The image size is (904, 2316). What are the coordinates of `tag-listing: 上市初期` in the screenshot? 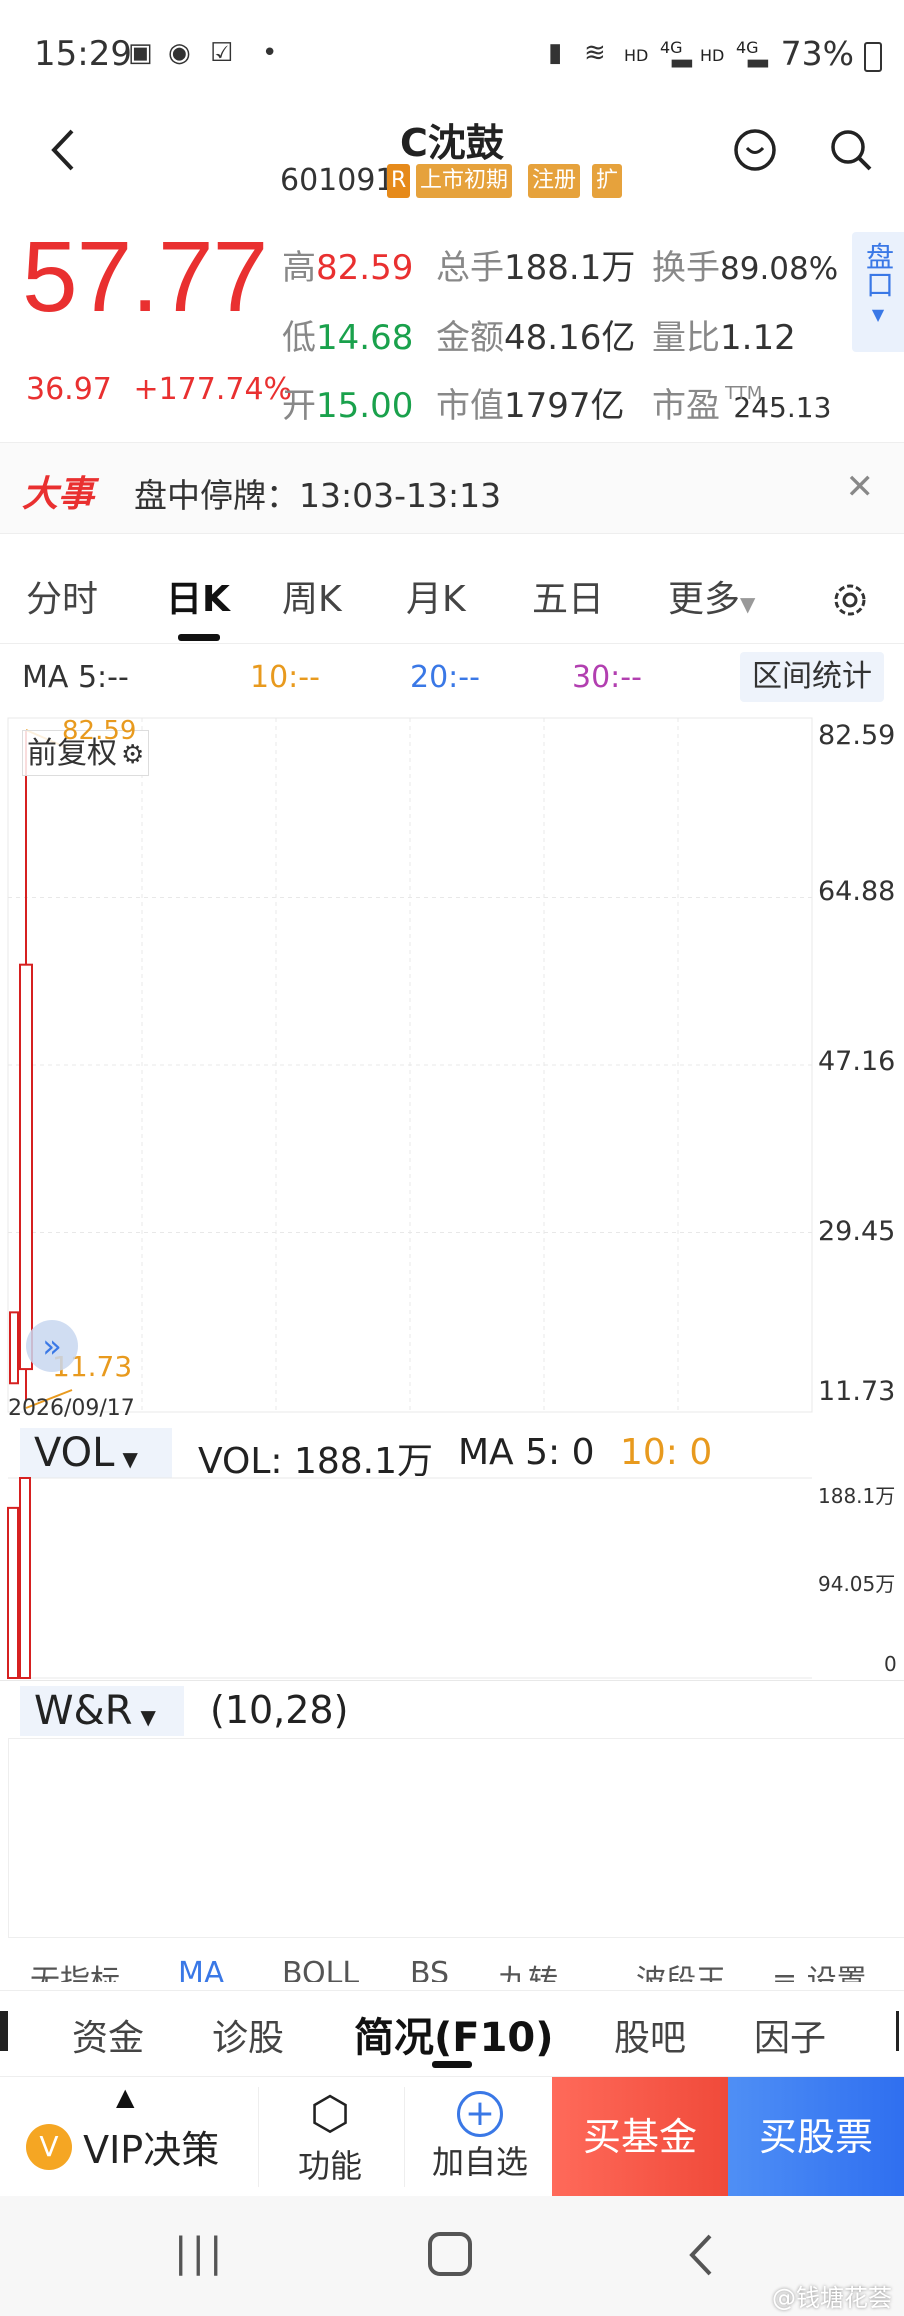 It's located at (464, 181).